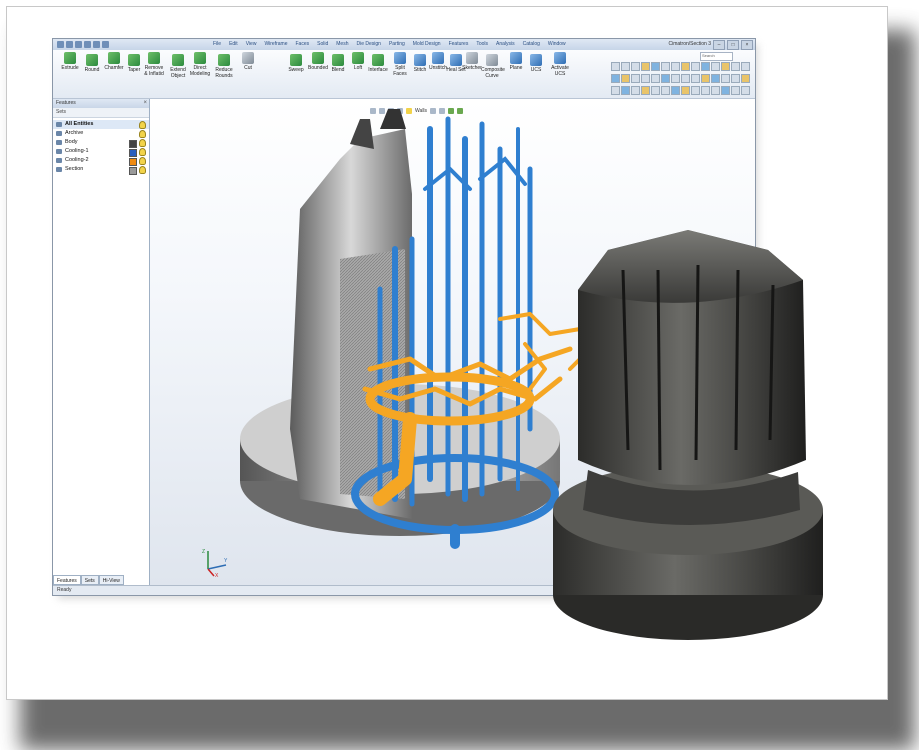 Image resolution: width=919 pixels, height=750 pixels. Describe the element at coordinates (105, 44) in the screenshot. I see `redo-icon` at that location.